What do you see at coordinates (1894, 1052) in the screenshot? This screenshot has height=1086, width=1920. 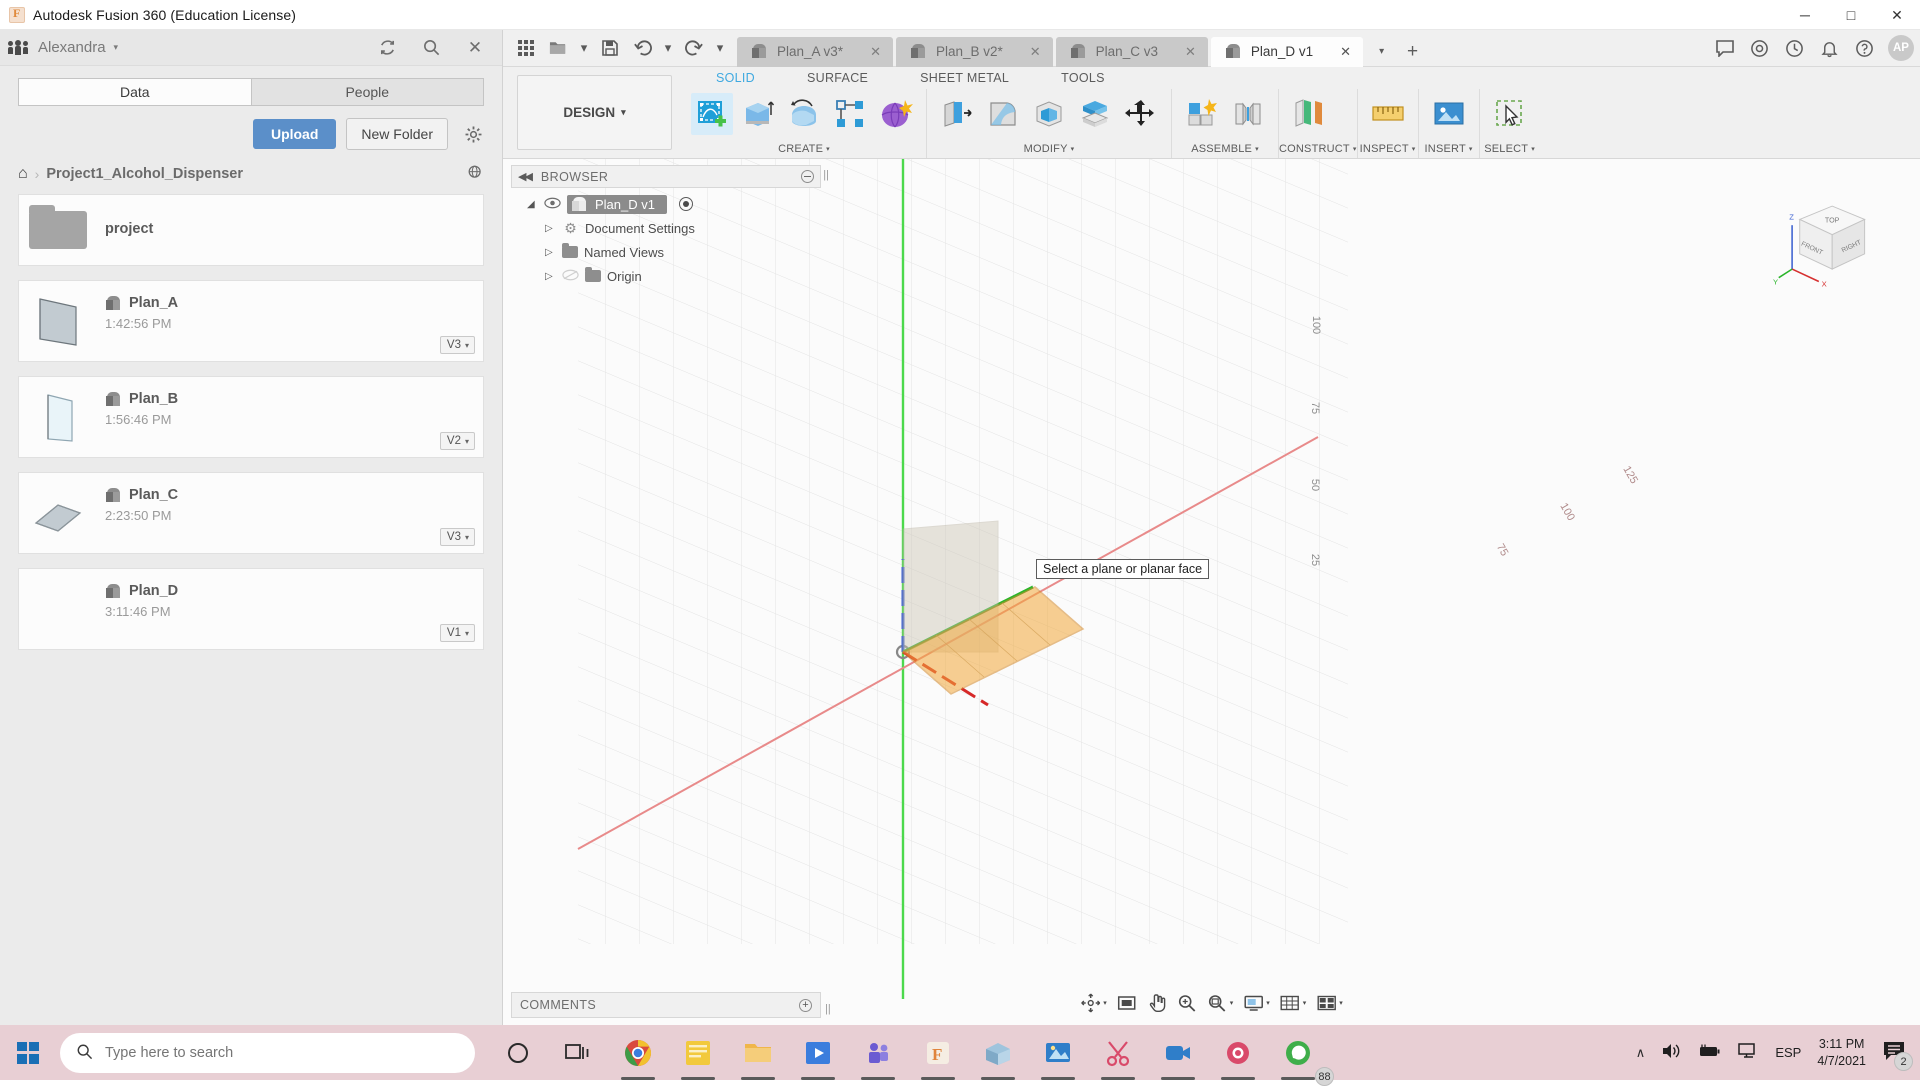 I see `action-center-icon: 2` at bounding box center [1894, 1052].